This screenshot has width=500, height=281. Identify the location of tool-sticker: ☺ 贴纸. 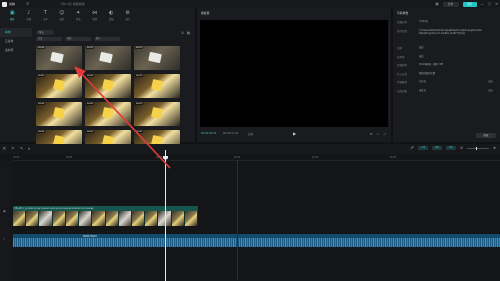
(62, 17).